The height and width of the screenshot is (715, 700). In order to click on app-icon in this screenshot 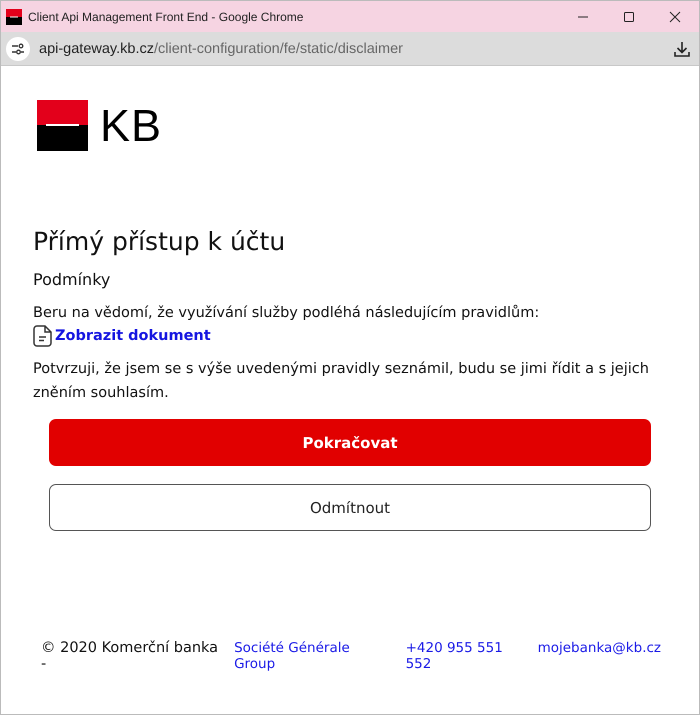, I will do `click(14, 16)`.